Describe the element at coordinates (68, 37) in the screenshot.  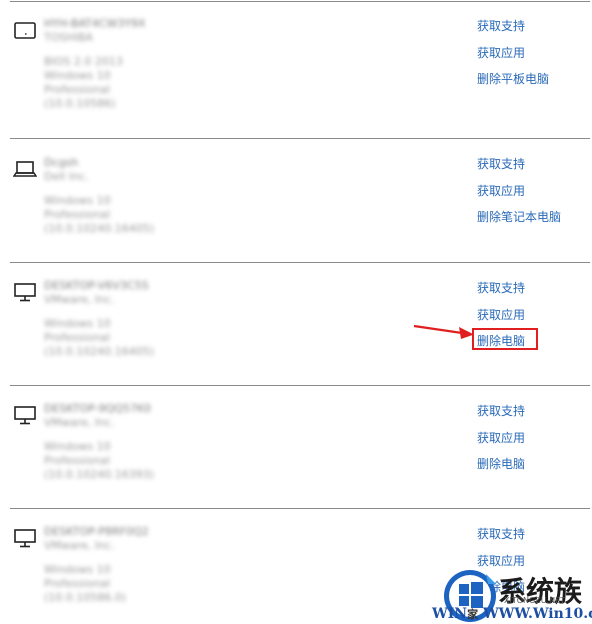
I see `device-maker: TOSHIBA` at that location.